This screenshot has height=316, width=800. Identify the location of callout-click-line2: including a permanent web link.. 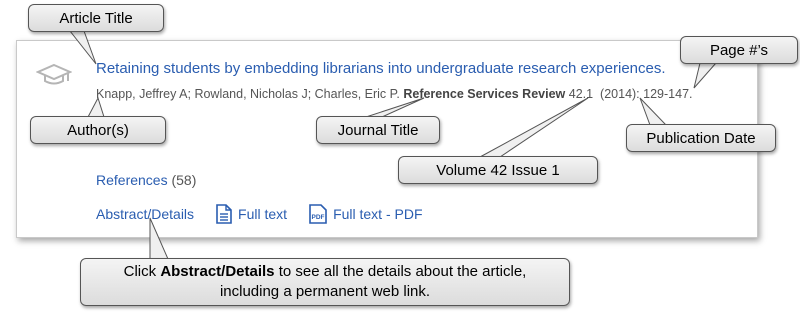
(325, 291).